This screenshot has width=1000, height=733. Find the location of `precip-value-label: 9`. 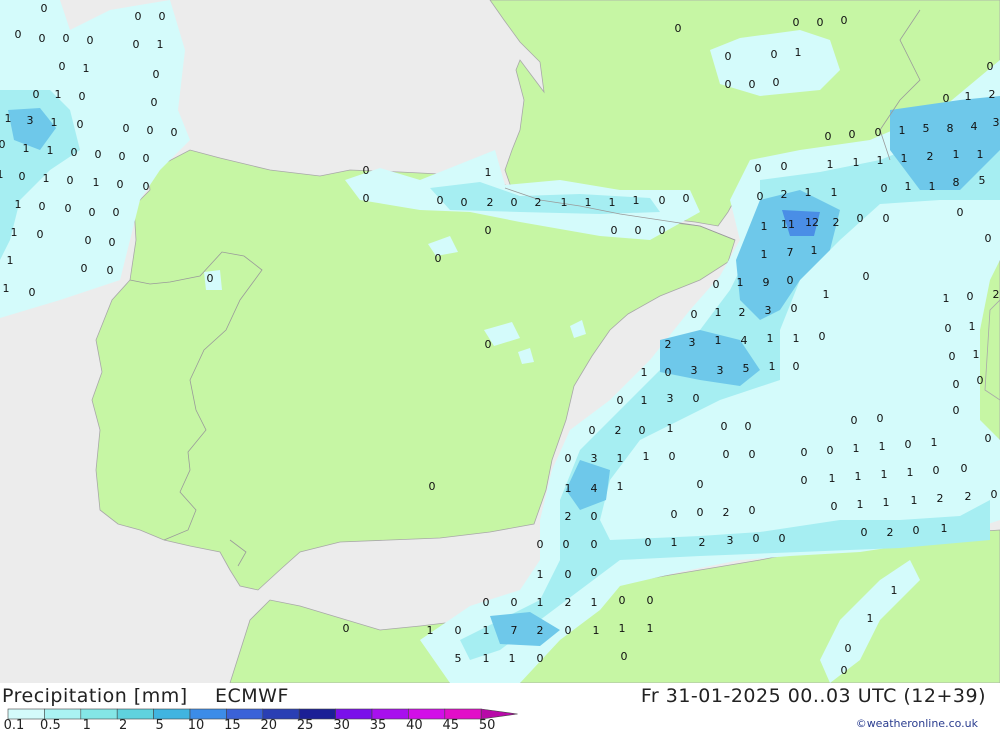

precip-value-label: 9 is located at coordinates (766, 282).